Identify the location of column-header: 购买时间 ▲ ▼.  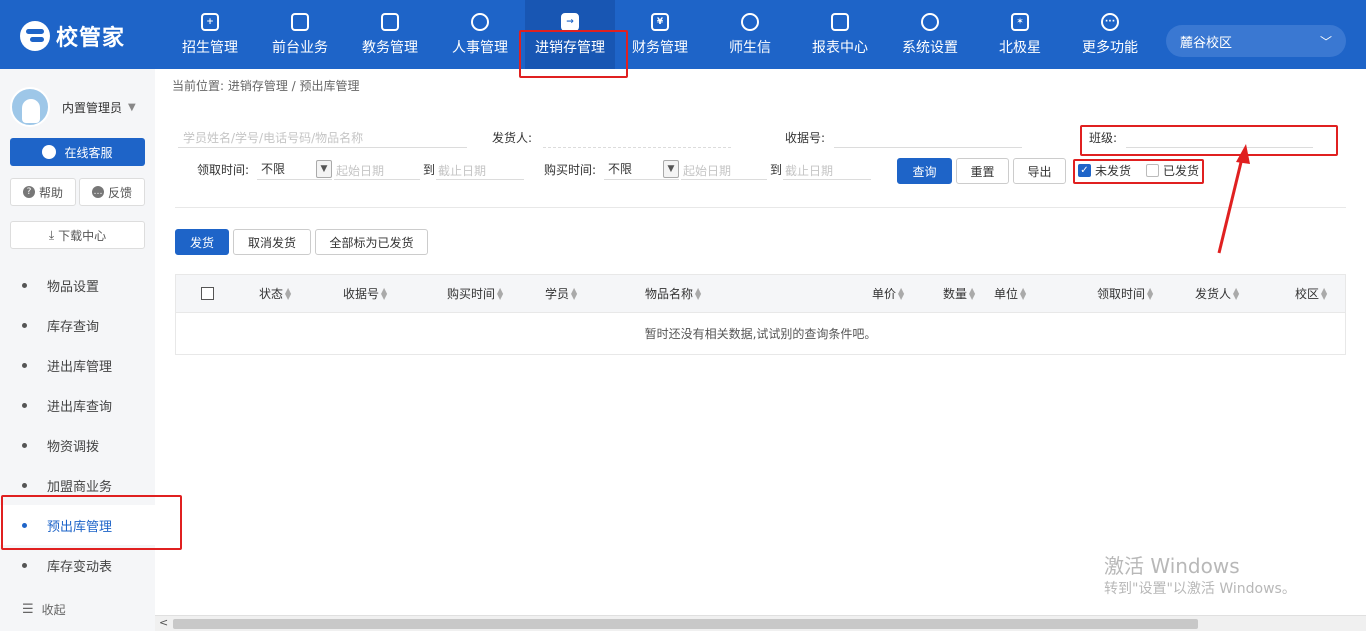
(475, 293).